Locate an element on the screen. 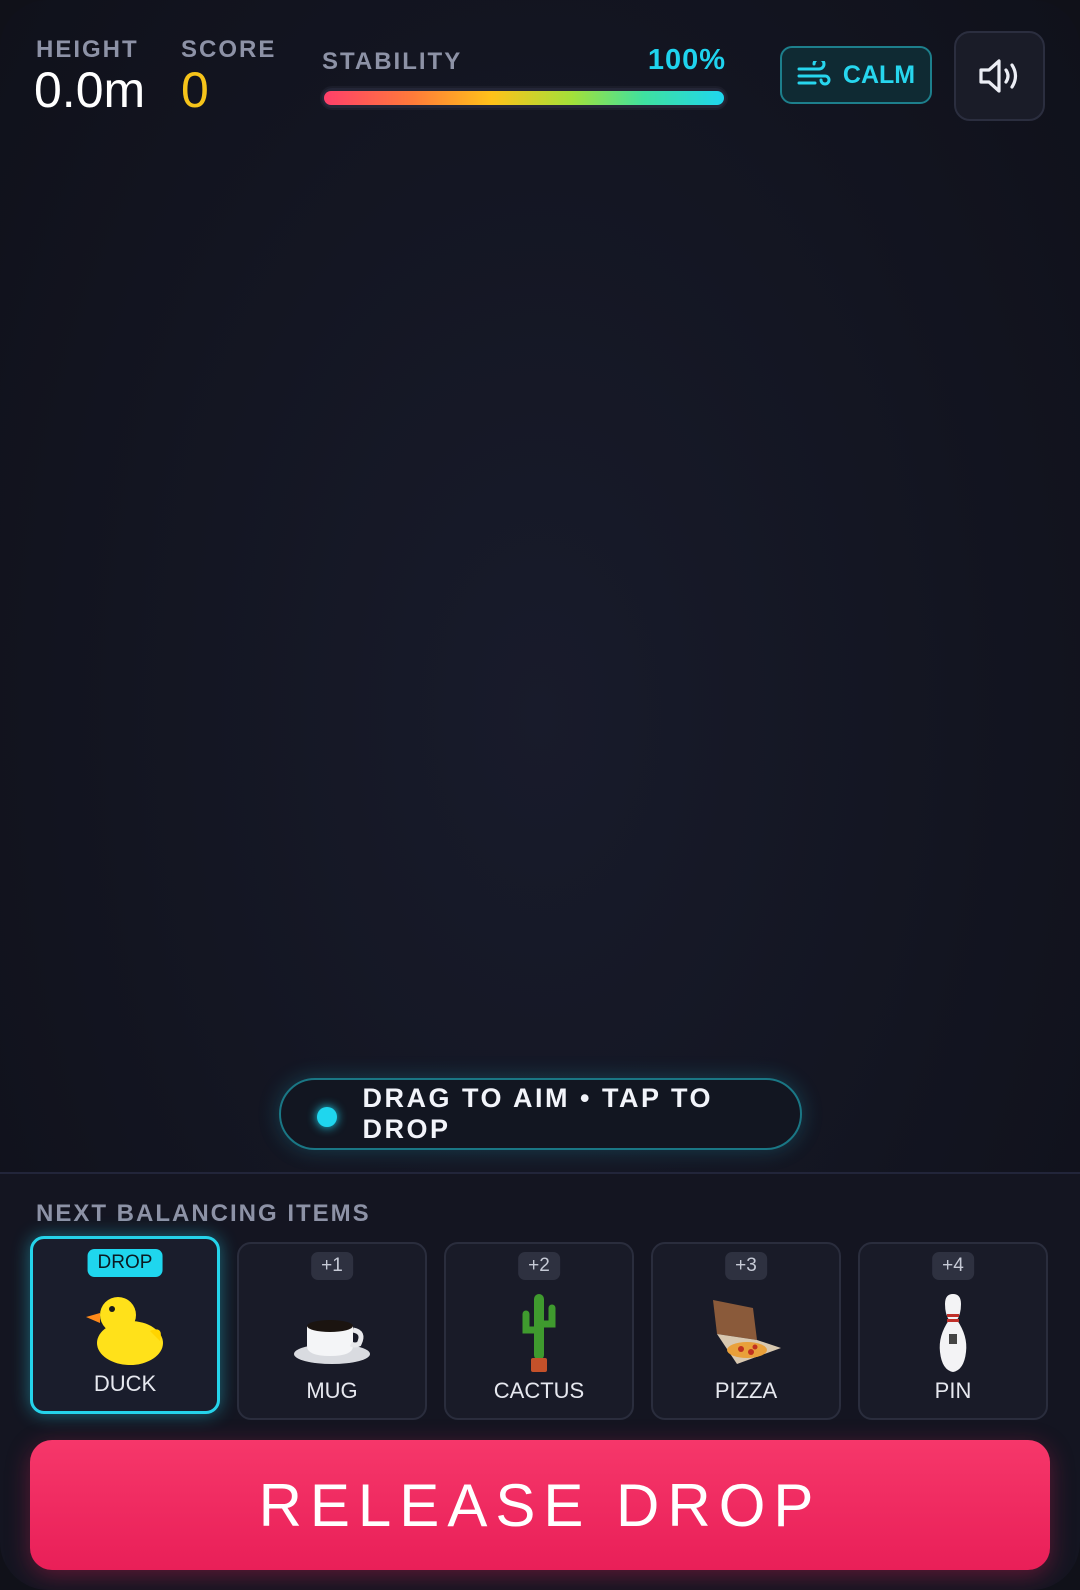 Image resolution: width=1080 pixels, height=1590 pixels. tray-title: NEXT BALANCING ITEMS is located at coordinates (203, 1213).